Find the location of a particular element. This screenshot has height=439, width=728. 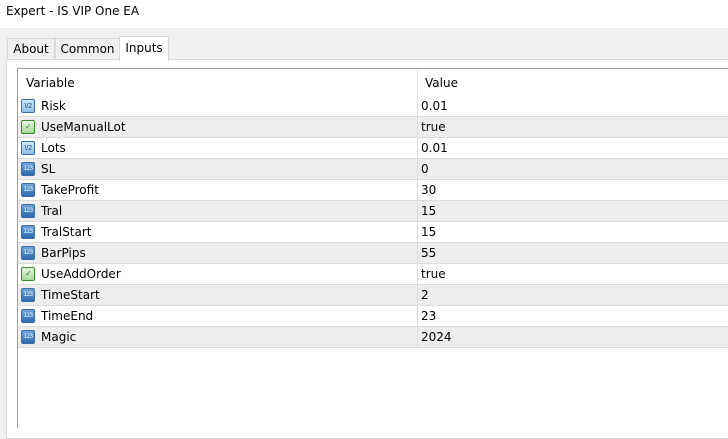

variable-name: TralStart is located at coordinates (66, 232).